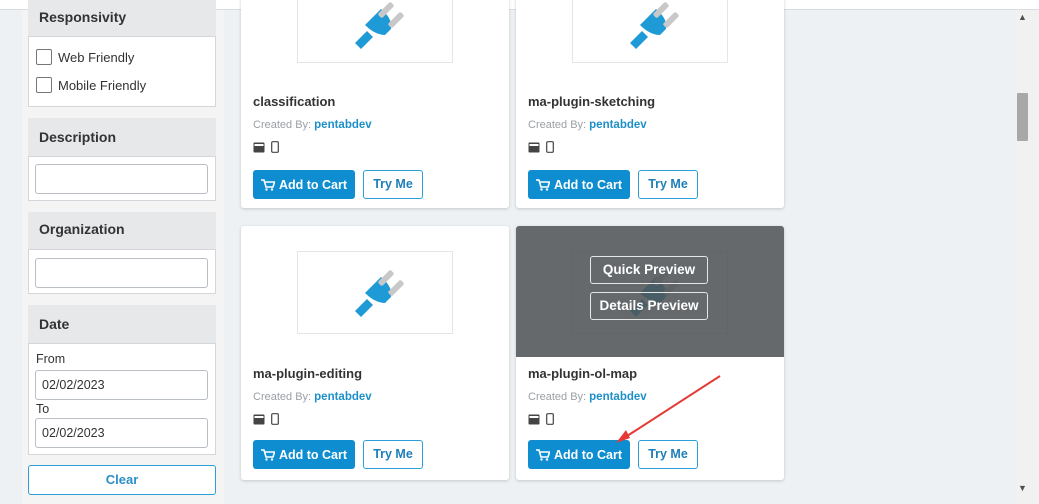  Describe the element at coordinates (121, 433) in the screenshot. I see `to-date-input: 02/02/2023` at that location.